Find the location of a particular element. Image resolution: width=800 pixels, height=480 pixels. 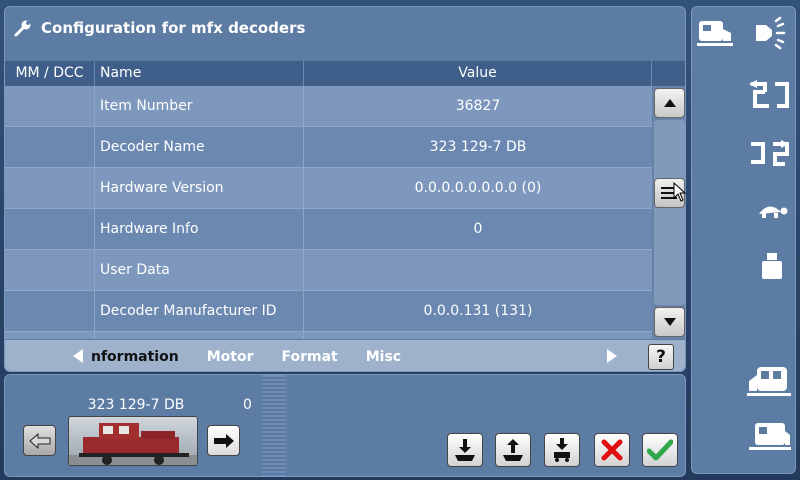

tab-information: nformation is located at coordinates (142, 357).